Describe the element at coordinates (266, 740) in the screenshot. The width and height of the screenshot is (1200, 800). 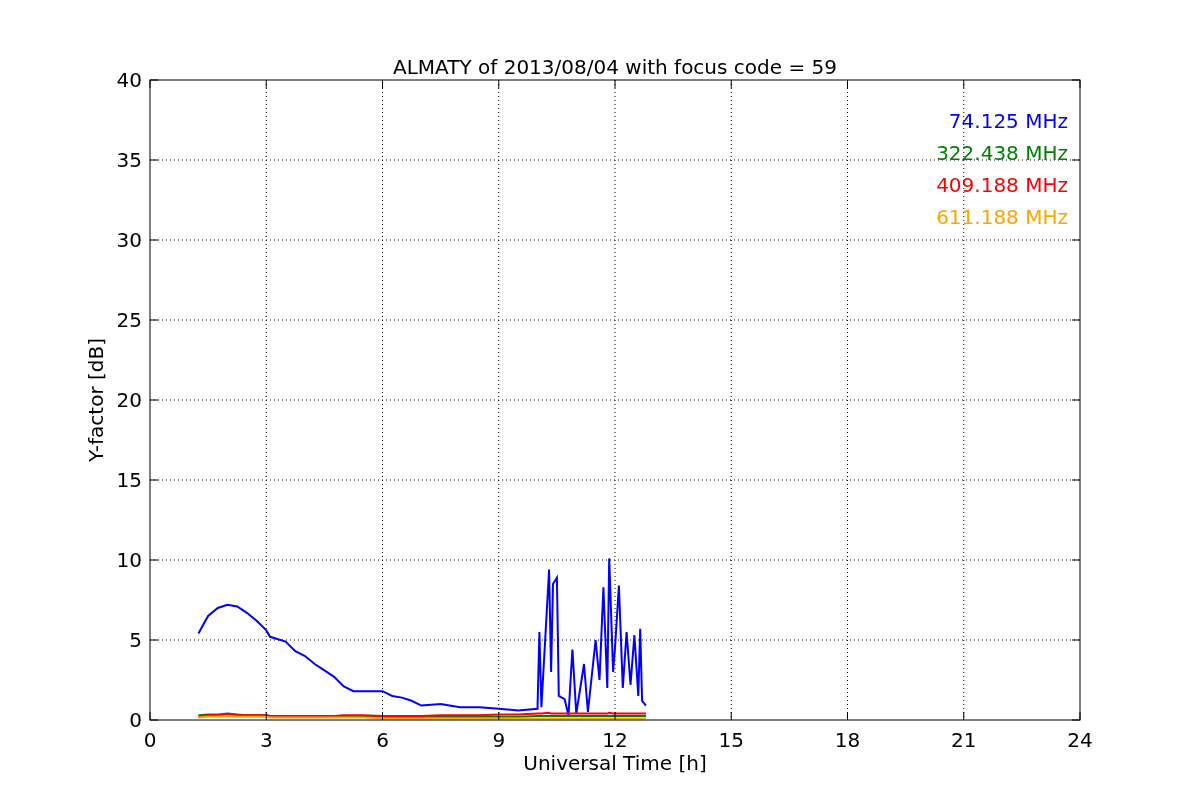
I see `tick-label: 3` at that location.